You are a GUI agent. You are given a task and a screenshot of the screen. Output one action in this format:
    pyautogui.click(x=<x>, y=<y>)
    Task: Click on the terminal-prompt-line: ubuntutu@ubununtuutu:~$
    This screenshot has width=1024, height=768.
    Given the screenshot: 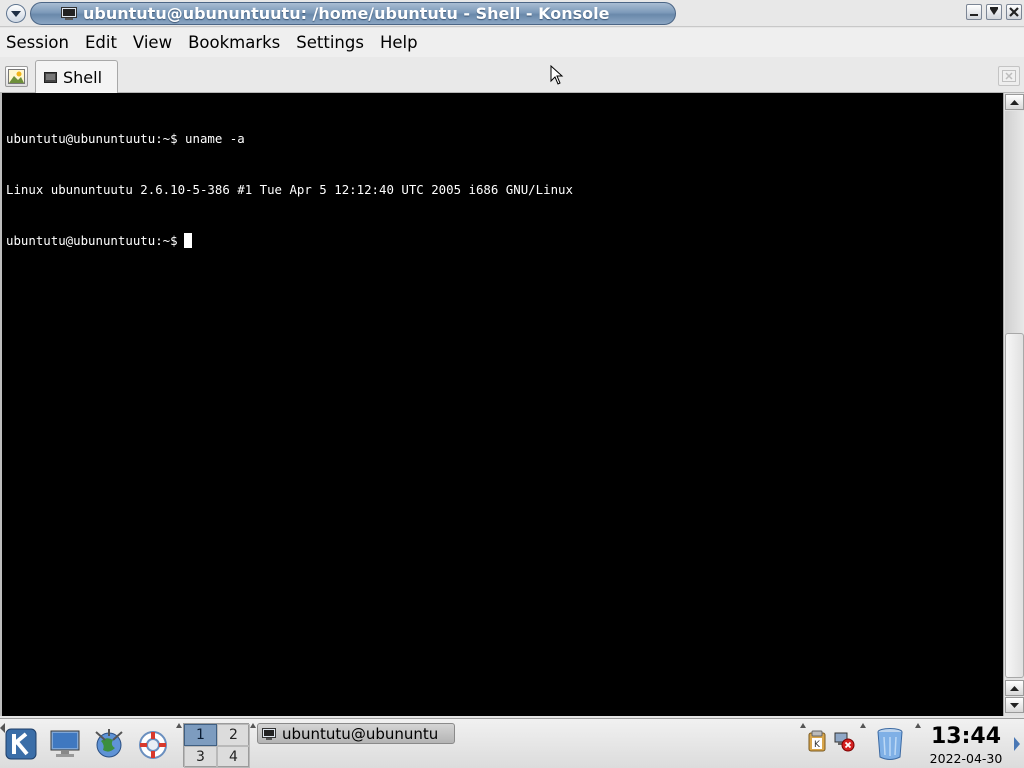 What is the action you would take?
    pyautogui.click(x=289, y=240)
    